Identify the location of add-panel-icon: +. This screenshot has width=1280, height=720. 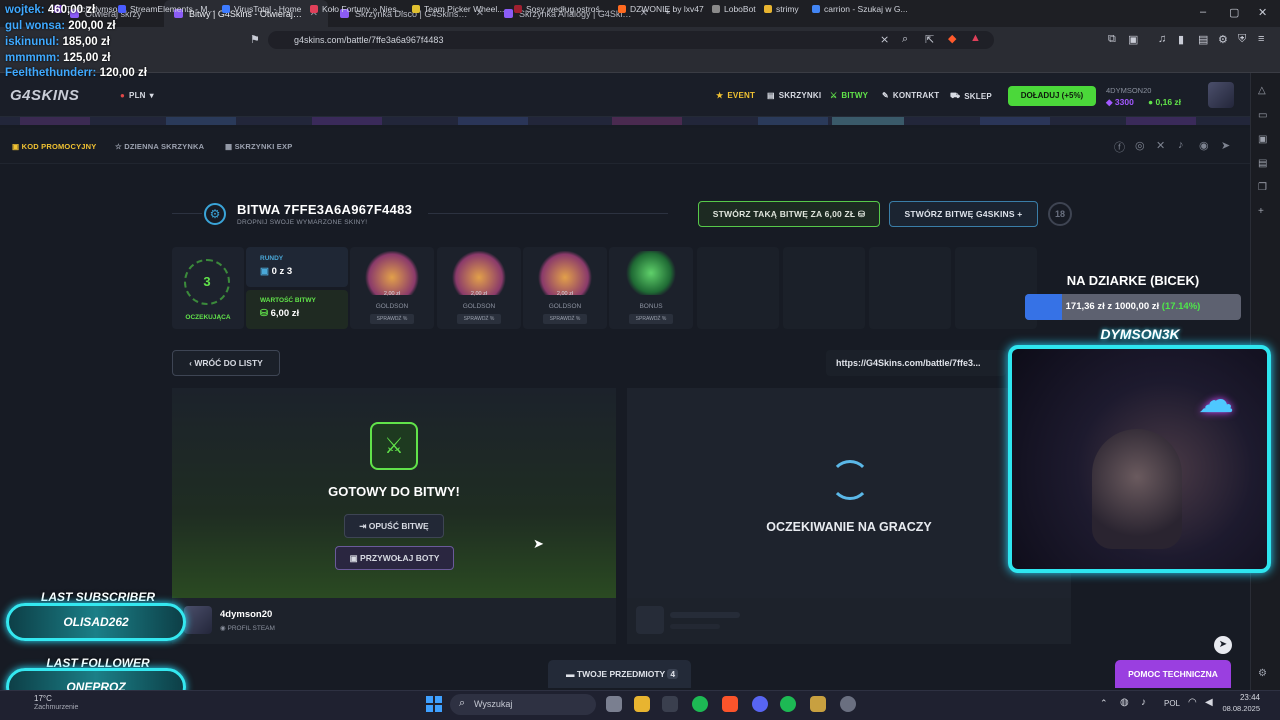
(1261, 211).